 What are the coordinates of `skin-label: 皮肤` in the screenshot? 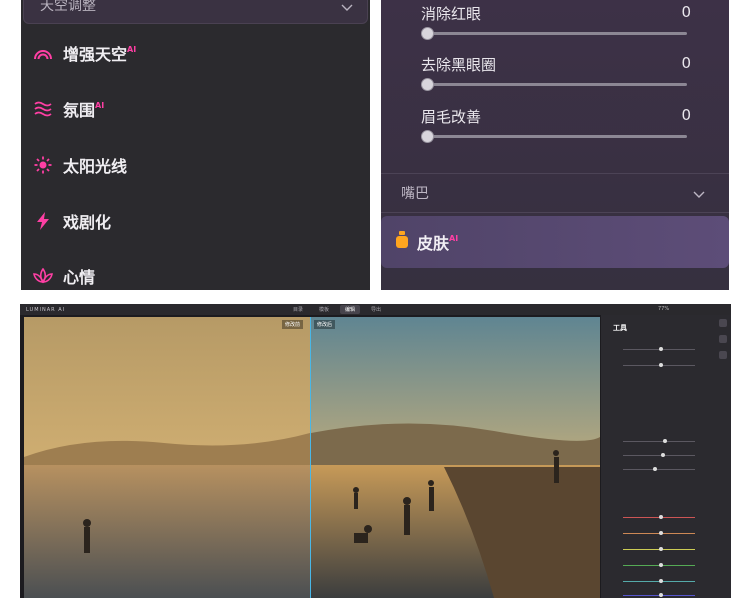 It's located at (433, 243).